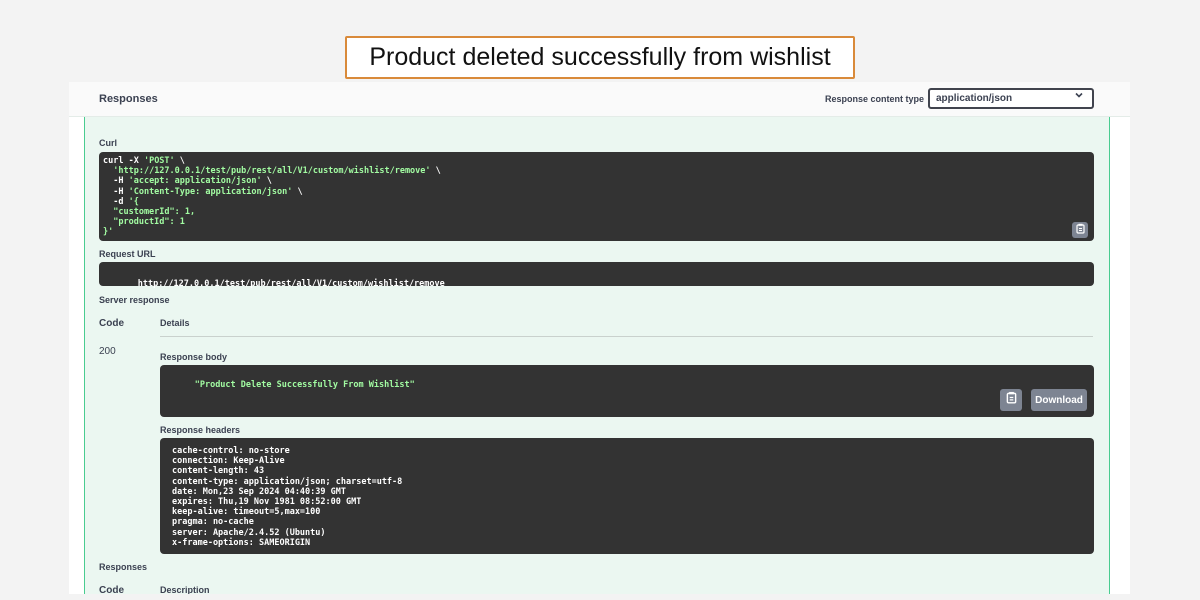  I want to click on responses-section-title: Responses, so click(123, 567).